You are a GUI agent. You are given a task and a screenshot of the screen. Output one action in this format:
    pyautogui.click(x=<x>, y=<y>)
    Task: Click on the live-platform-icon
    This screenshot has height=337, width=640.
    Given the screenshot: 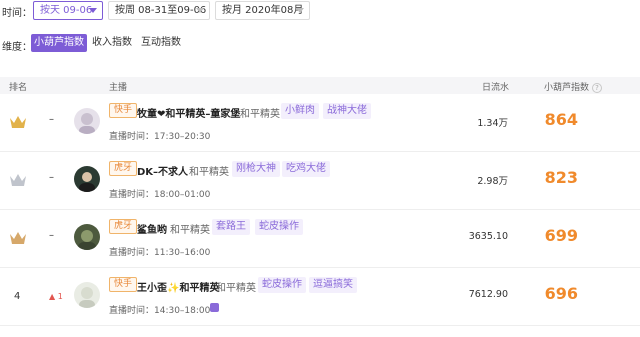 What is the action you would take?
    pyautogui.click(x=214, y=307)
    